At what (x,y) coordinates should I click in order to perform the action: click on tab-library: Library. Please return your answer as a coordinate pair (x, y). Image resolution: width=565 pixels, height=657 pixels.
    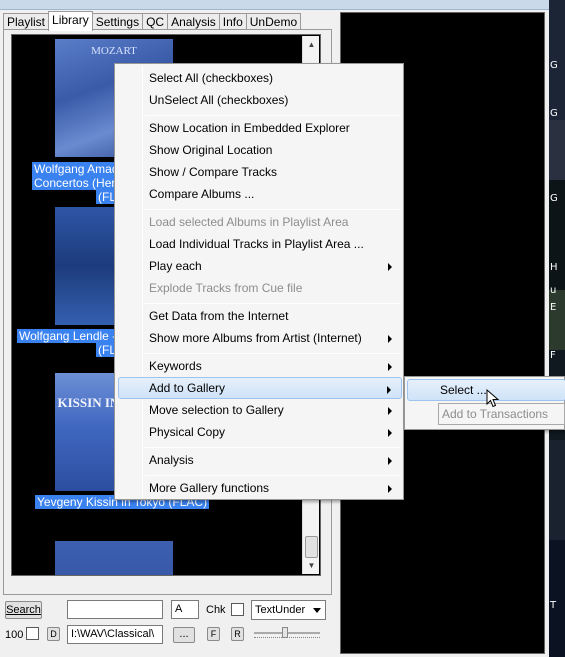
    Looking at the image, I should click on (70, 21).